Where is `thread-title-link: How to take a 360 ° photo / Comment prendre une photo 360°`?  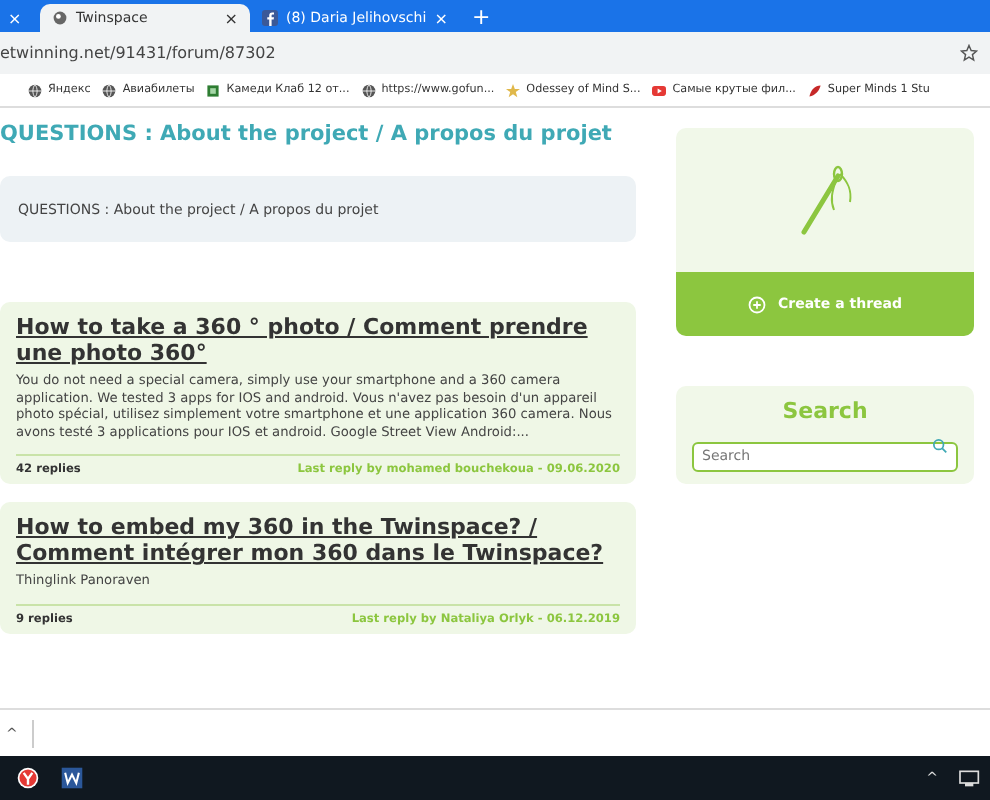
thread-title-link: How to take a 360 ° photo / Comment prendre une photo 360° is located at coordinates (318, 340).